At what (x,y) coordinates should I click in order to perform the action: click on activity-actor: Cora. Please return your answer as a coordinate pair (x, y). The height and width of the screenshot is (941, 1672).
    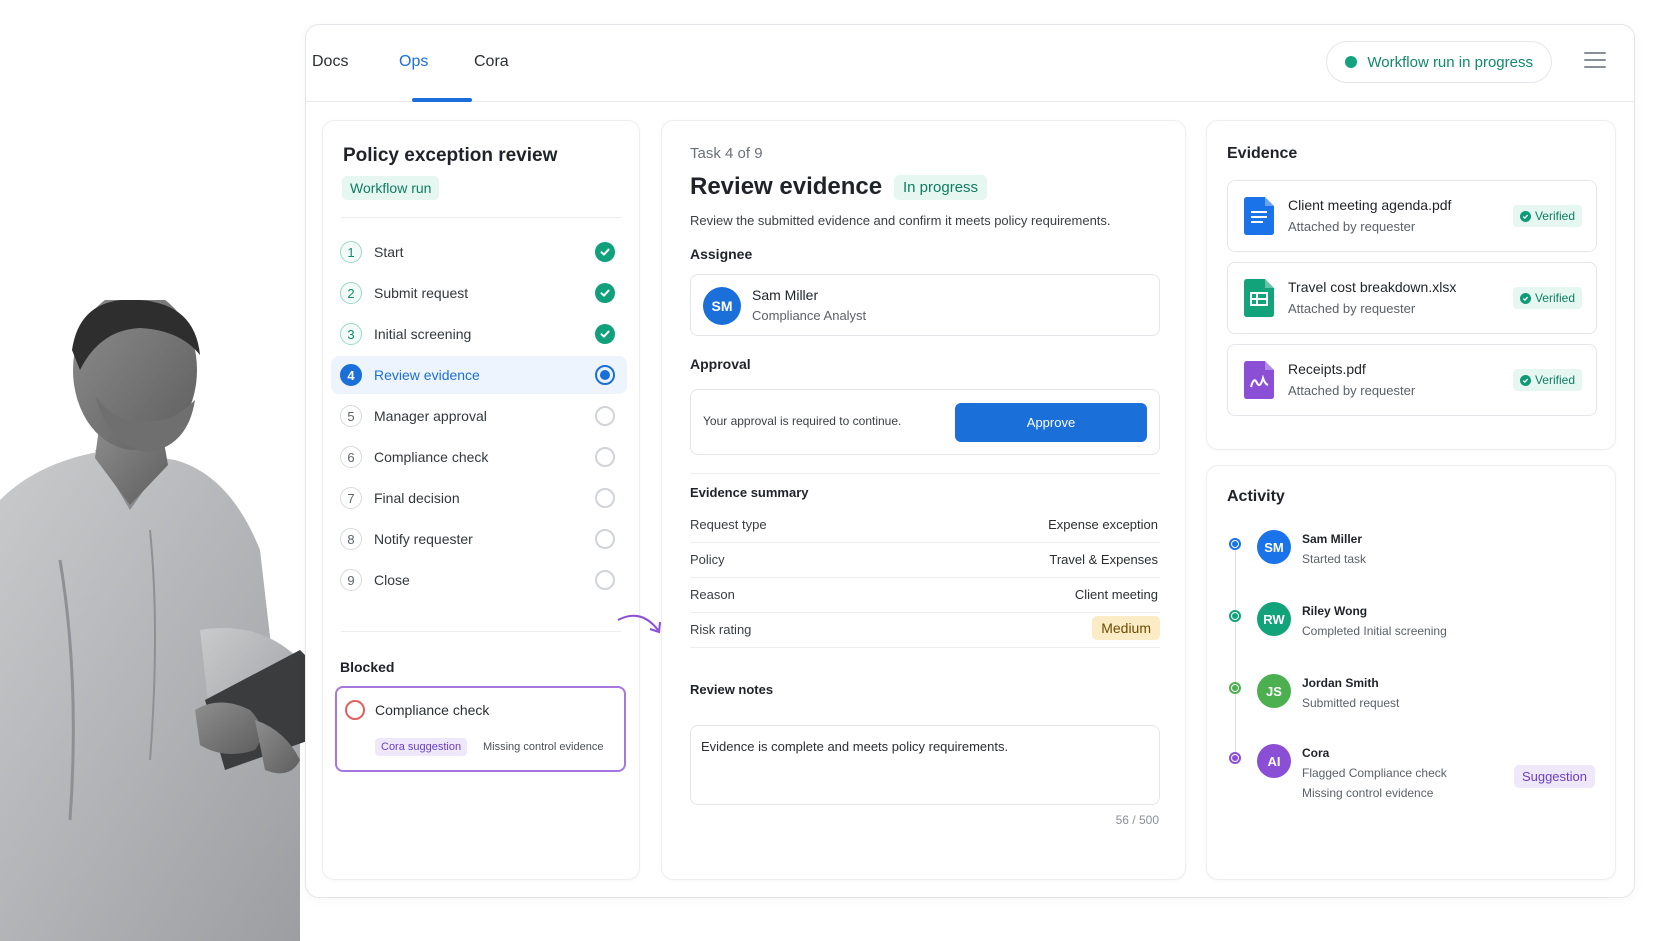
    Looking at the image, I should click on (1316, 753).